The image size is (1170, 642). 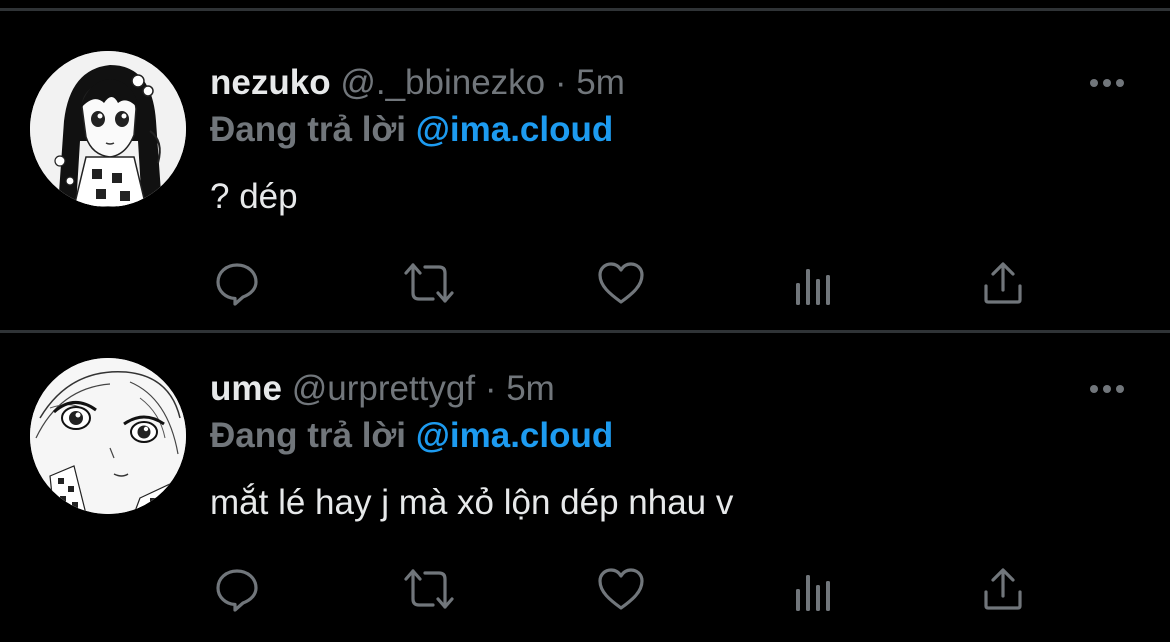 I want to click on tweet-header: nezuko @._bbinezko · 5m, so click(x=417, y=83).